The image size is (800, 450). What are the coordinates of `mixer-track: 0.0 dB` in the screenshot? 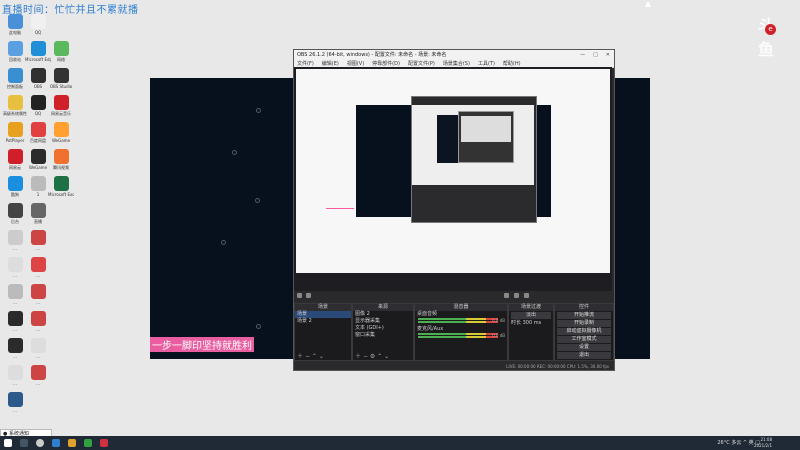 It's located at (461, 337).